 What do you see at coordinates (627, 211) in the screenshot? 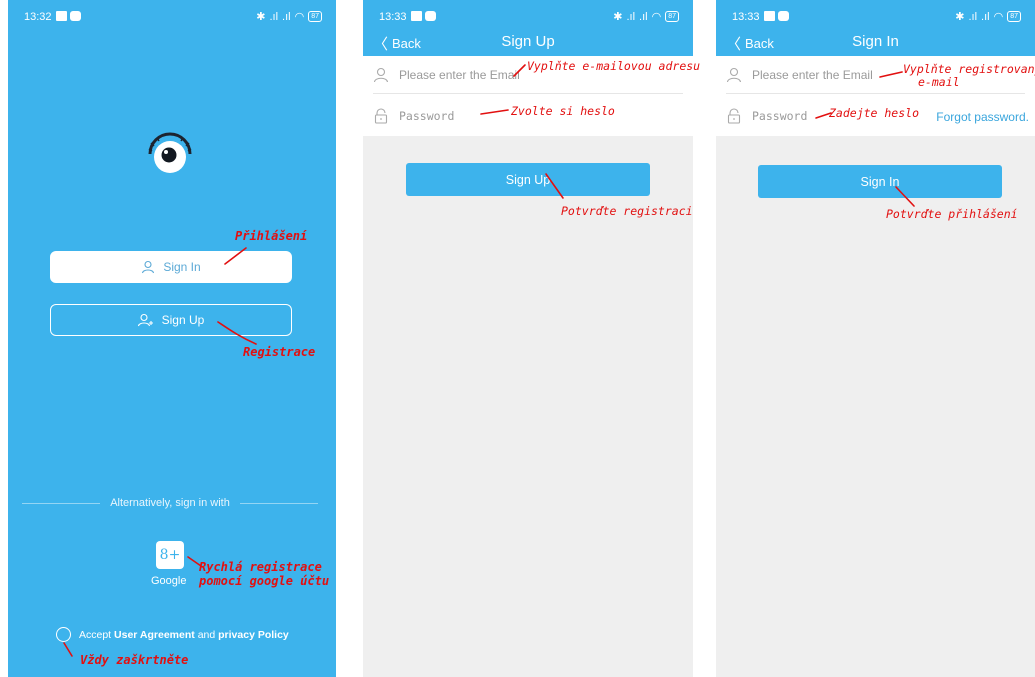
I see `annotation-submit: Potvrďte registraci` at bounding box center [627, 211].